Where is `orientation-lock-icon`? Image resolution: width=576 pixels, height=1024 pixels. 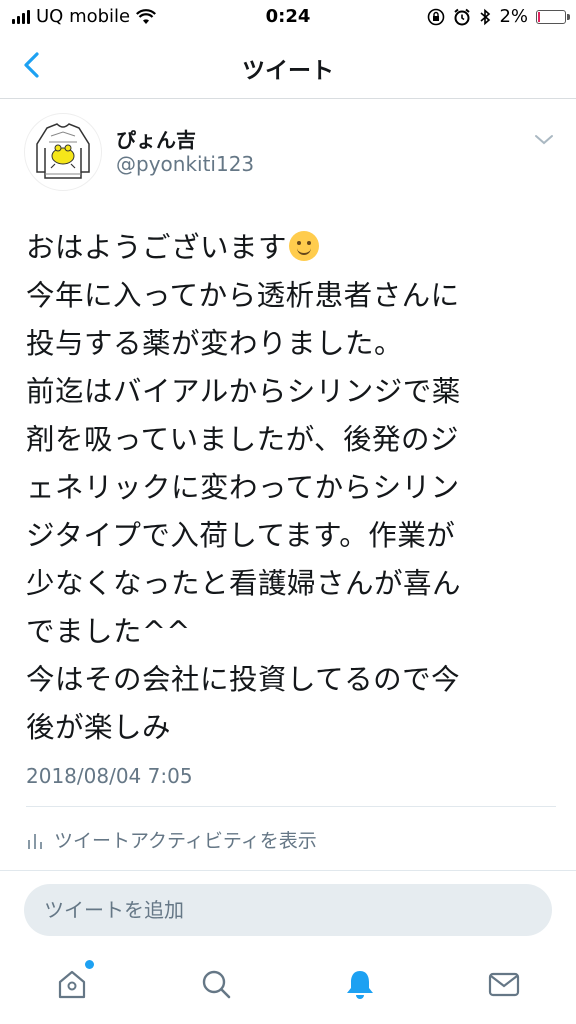
orientation-lock-icon is located at coordinates (436, 16).